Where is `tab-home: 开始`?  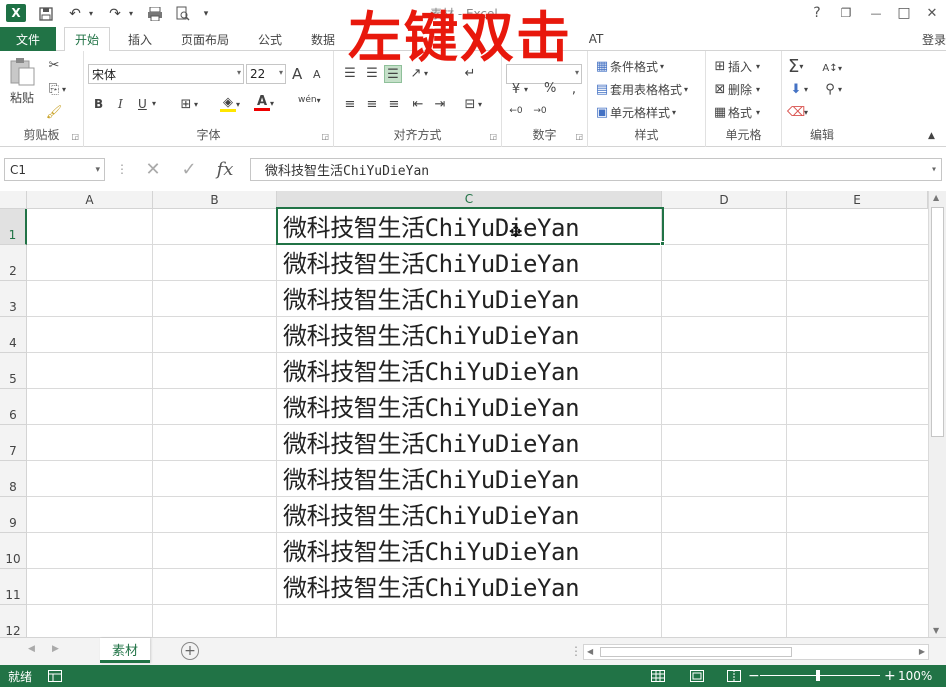 tab-home: 开始 is located at coordinates (87, 39).